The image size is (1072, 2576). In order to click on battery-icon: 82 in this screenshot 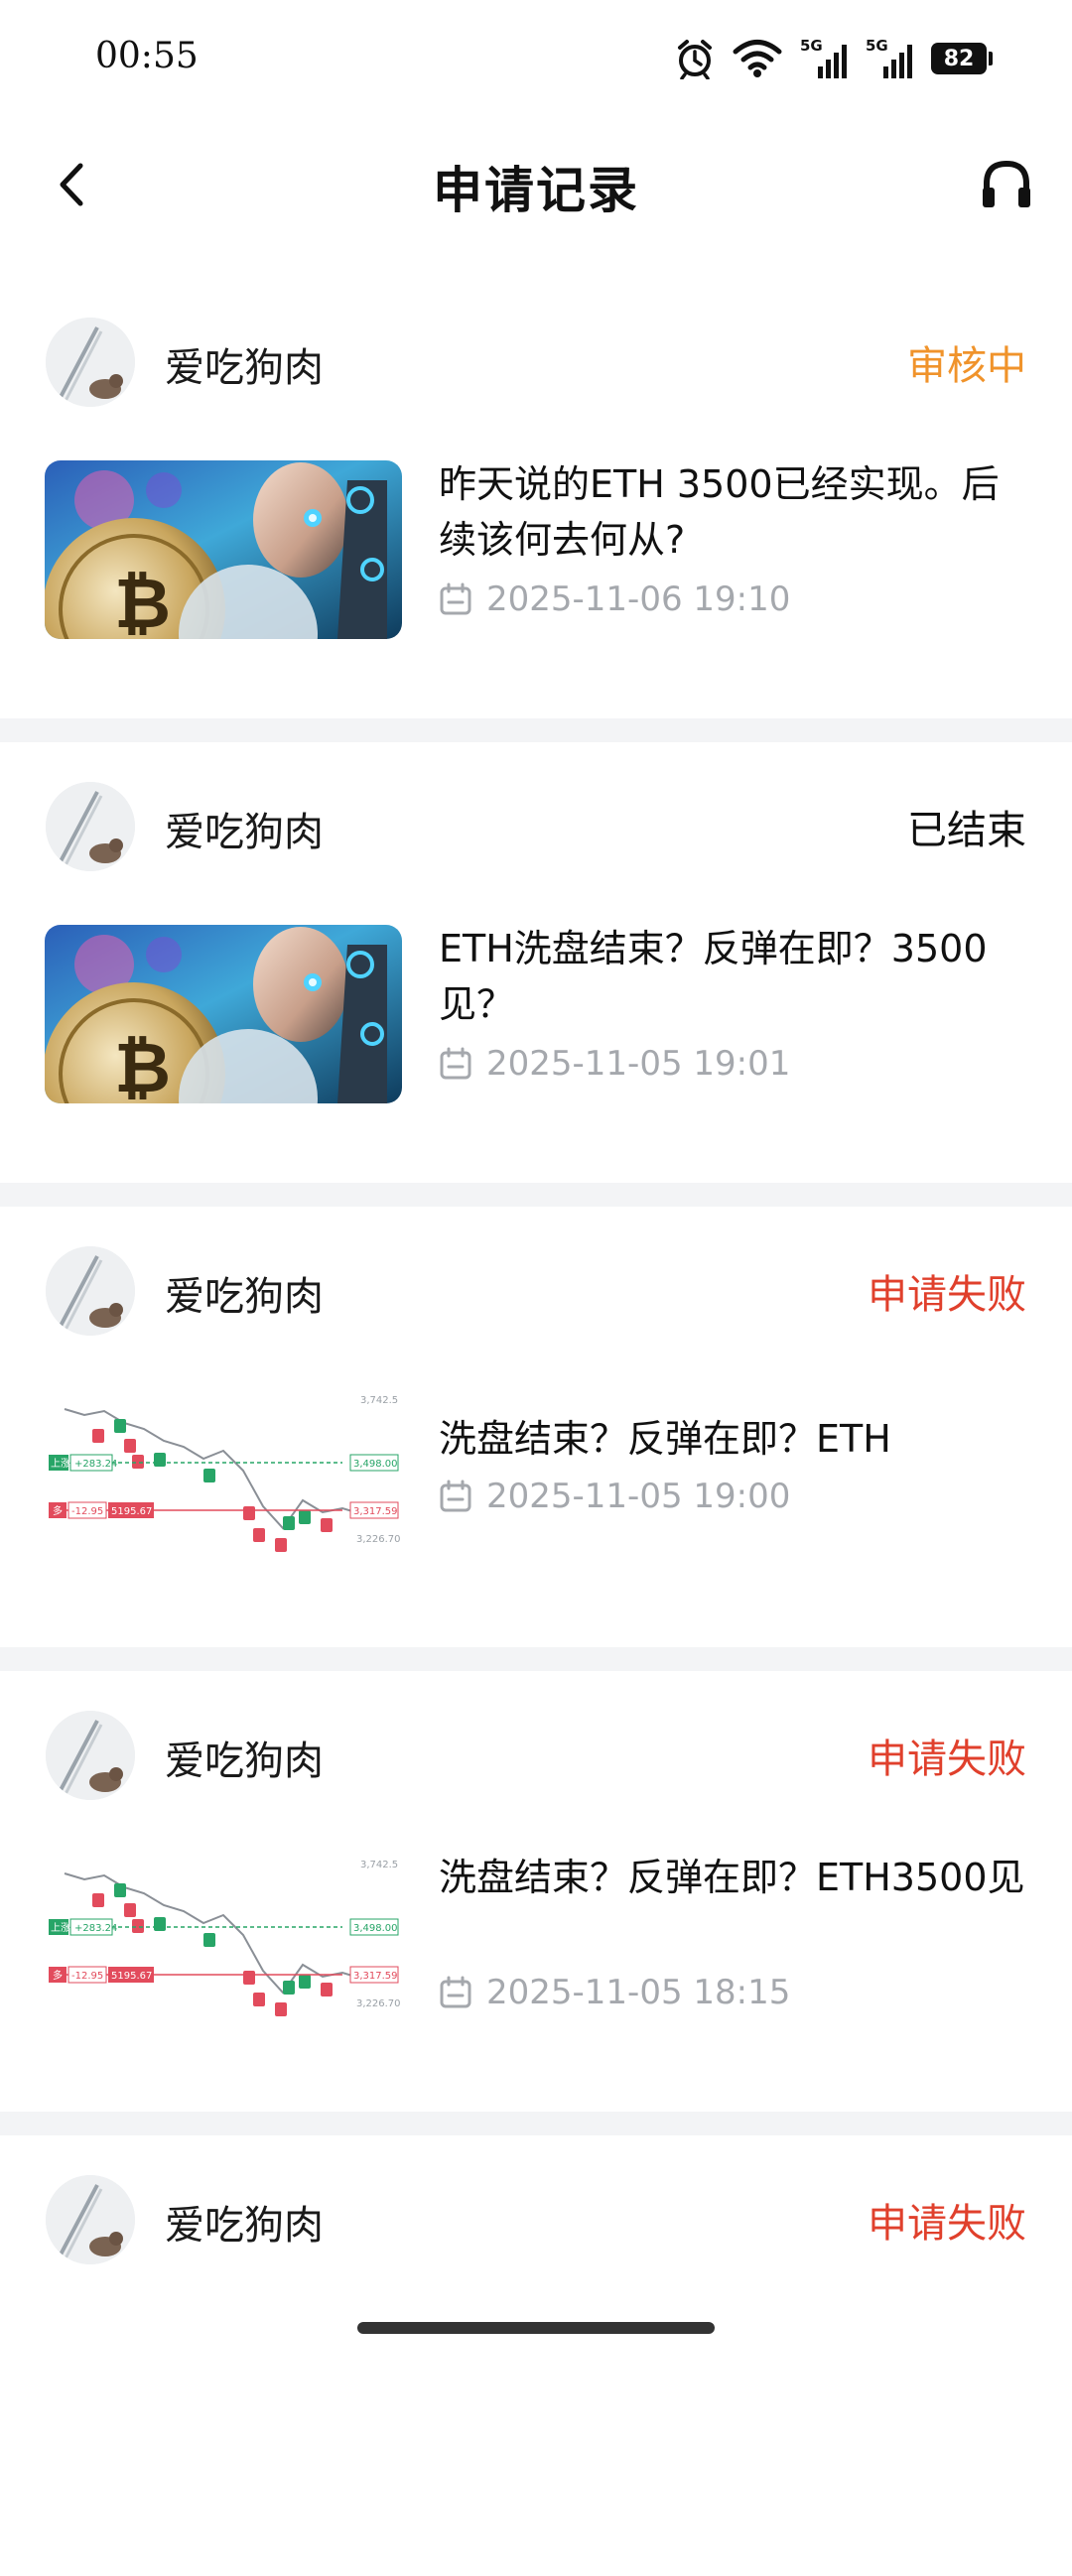, I will do `click(962, 59)`.